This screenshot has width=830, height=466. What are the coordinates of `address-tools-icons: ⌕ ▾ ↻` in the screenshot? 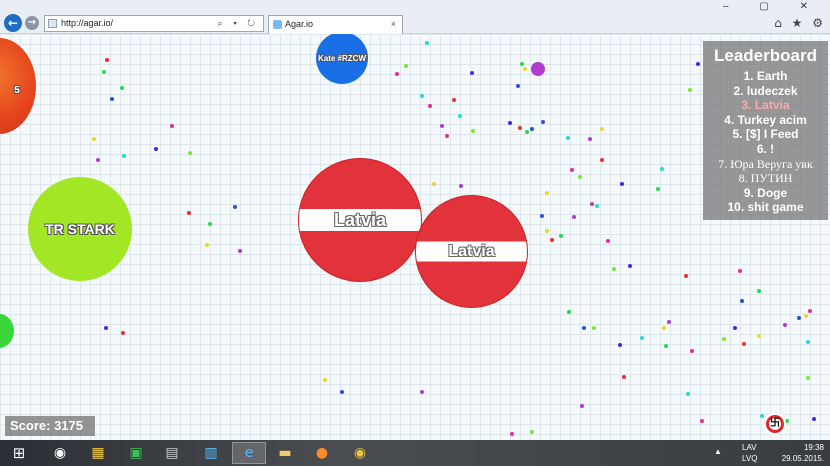 It's located at (238, 23).